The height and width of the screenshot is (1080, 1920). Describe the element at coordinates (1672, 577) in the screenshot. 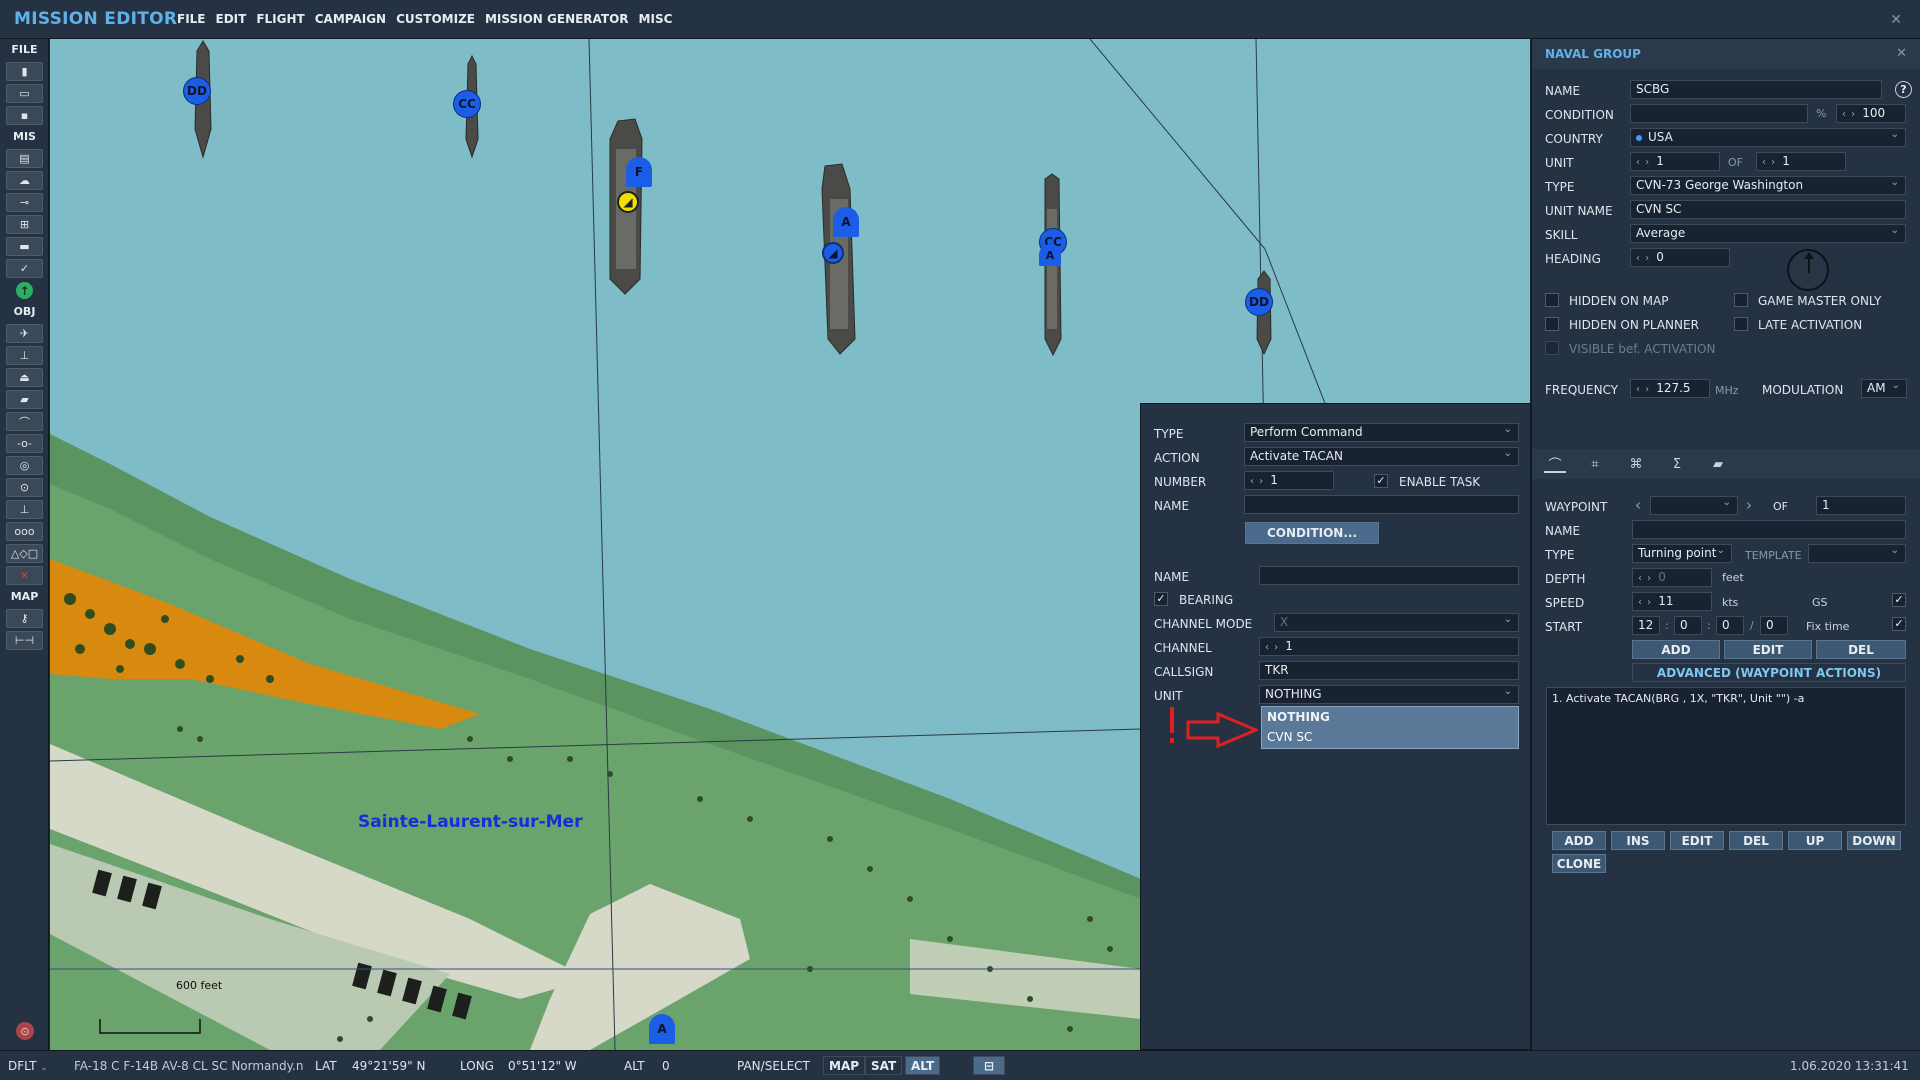

I see `depth-stepper: ‹ › 0` at that location.